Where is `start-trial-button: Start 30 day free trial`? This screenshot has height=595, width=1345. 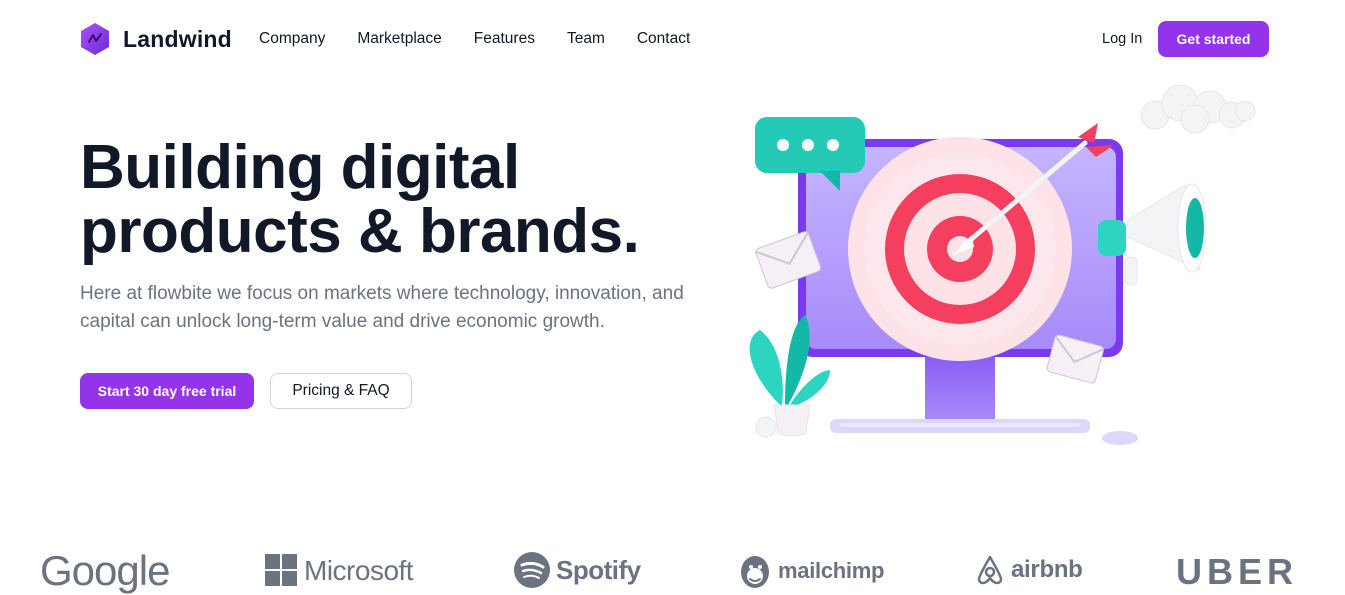 start-trial-button: Start 30 day free trial is located at coordinates (167, 391).